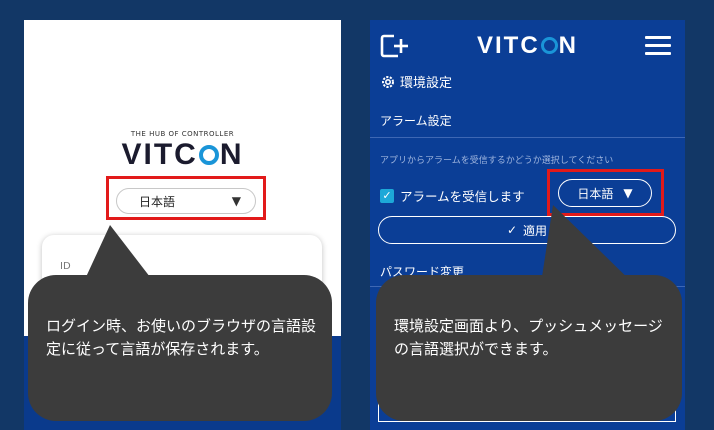 The height and width of the screenshot is (430, 714). Describe the element at coordinates (180, 348) in the screenshot. I see `callout-left: ログイン時、お使いのブラウザの言語設定に従って言語が保存されます。` at that location.